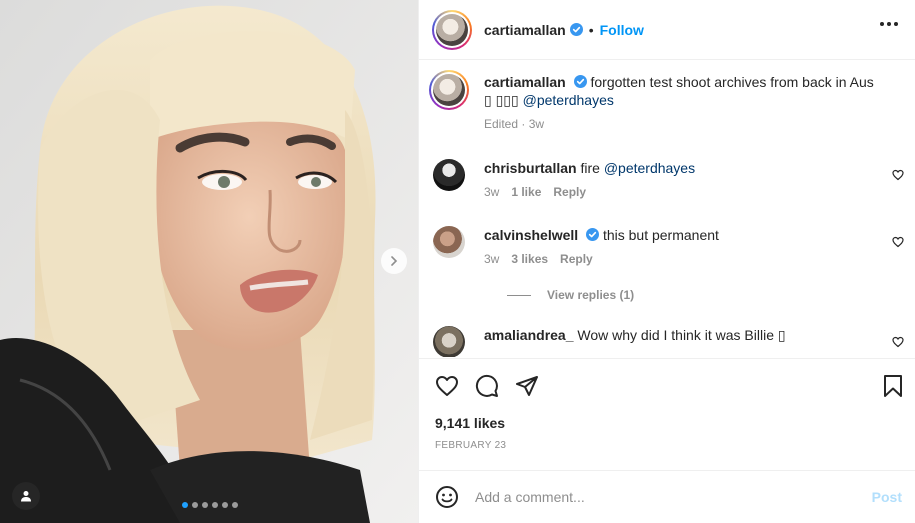 The image size is (915, 523). I want to click on comment-mention: @peterdhayes, so click(649, 168).